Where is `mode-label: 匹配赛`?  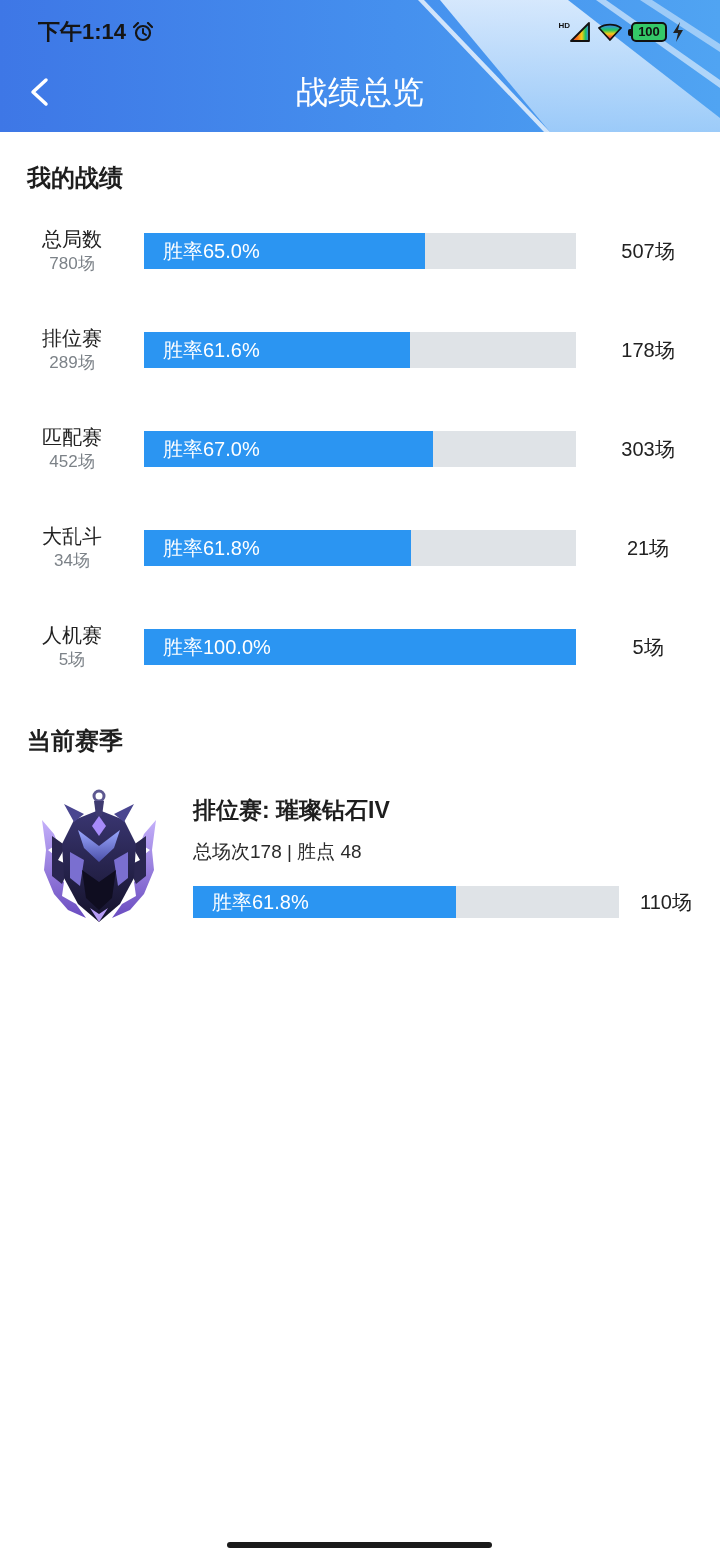 mode-label: 匹配赛 is located at coordinates (72, 437).